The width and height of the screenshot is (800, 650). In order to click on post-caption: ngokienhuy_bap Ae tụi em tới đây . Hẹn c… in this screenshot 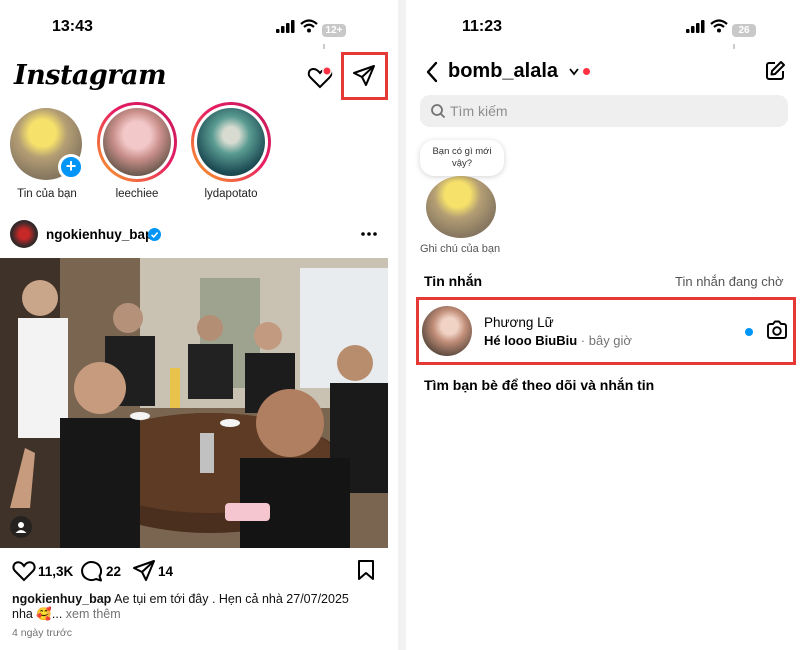, I will do `click(202, 599)`.